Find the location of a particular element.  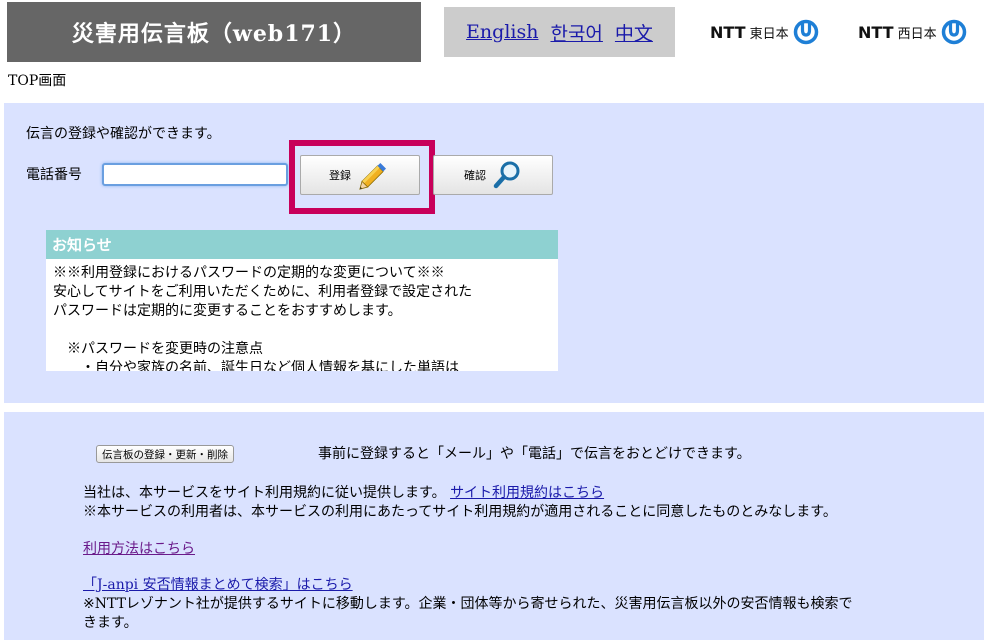

janpi-note-continued: きます。 is located at coordinates (110, 623).